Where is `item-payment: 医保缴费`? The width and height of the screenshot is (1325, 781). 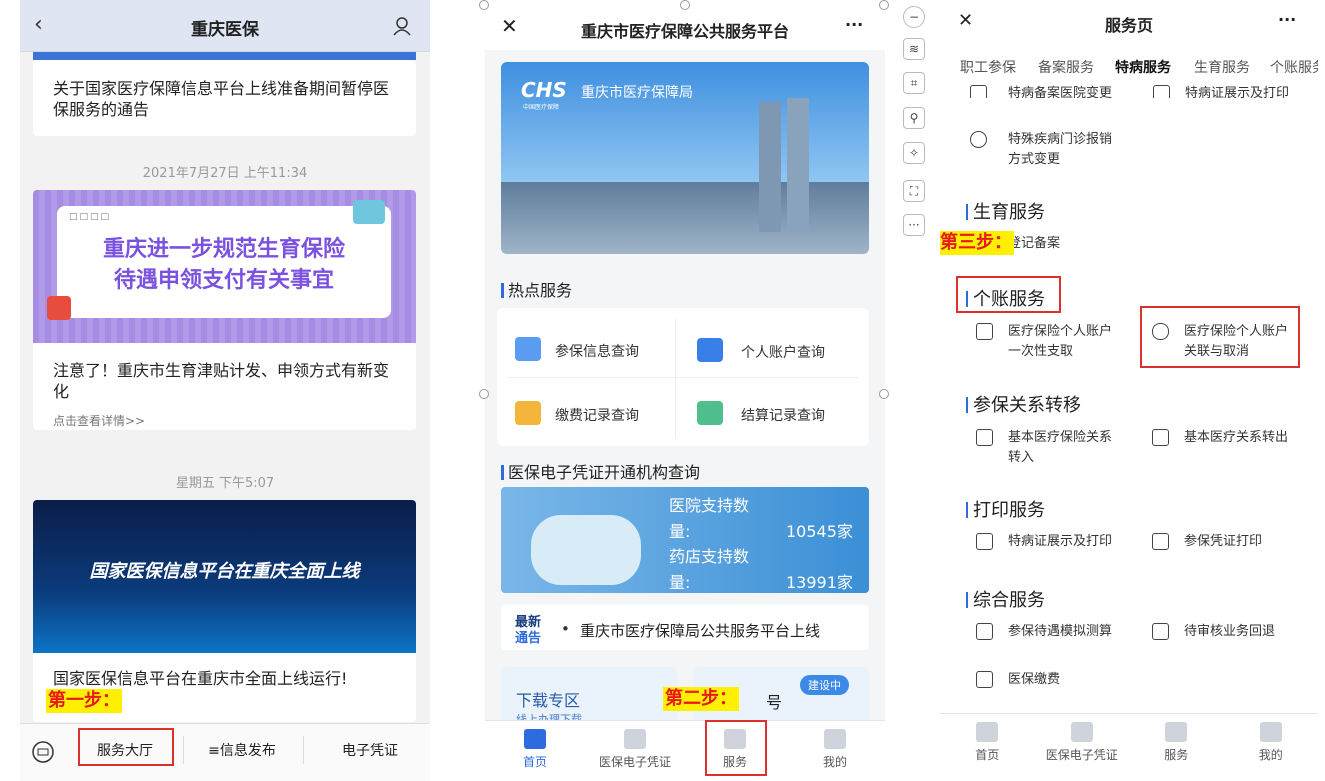 item-payment: 医保缴费 is located at coordinates (1018, 680).